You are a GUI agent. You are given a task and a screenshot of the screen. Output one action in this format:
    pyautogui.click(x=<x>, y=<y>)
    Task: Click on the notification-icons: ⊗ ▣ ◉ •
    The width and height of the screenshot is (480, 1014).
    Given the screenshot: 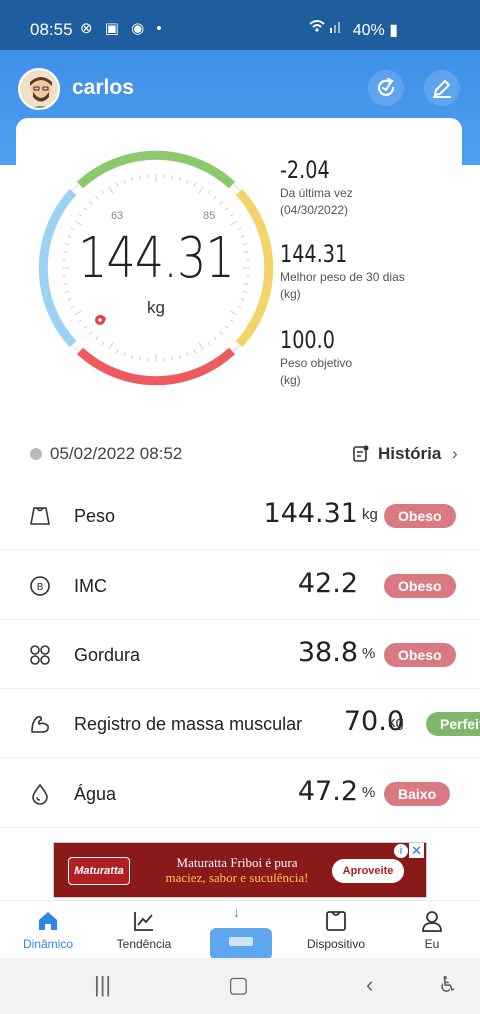 What is the action you would take?
    pyautogui.click(x=123, y=28)
    